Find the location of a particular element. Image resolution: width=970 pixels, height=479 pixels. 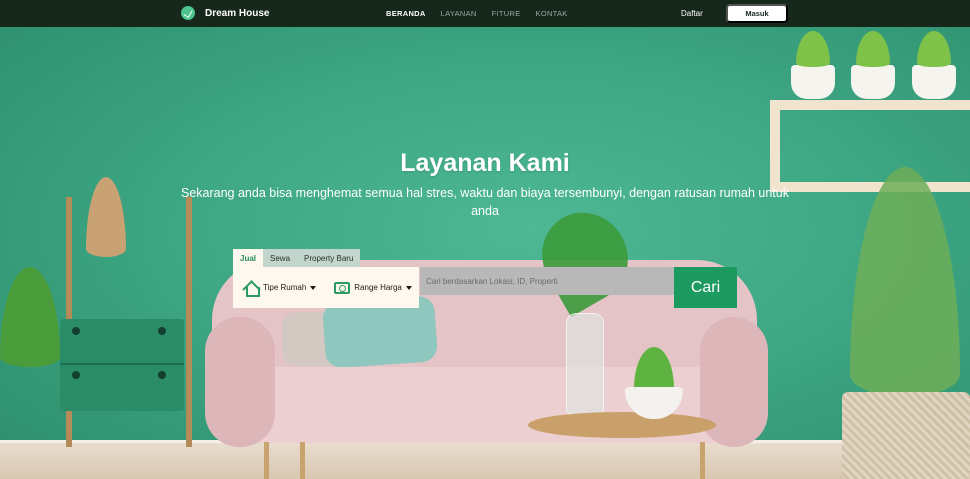

register-link: Daftar is located at coordinates (692, 13).